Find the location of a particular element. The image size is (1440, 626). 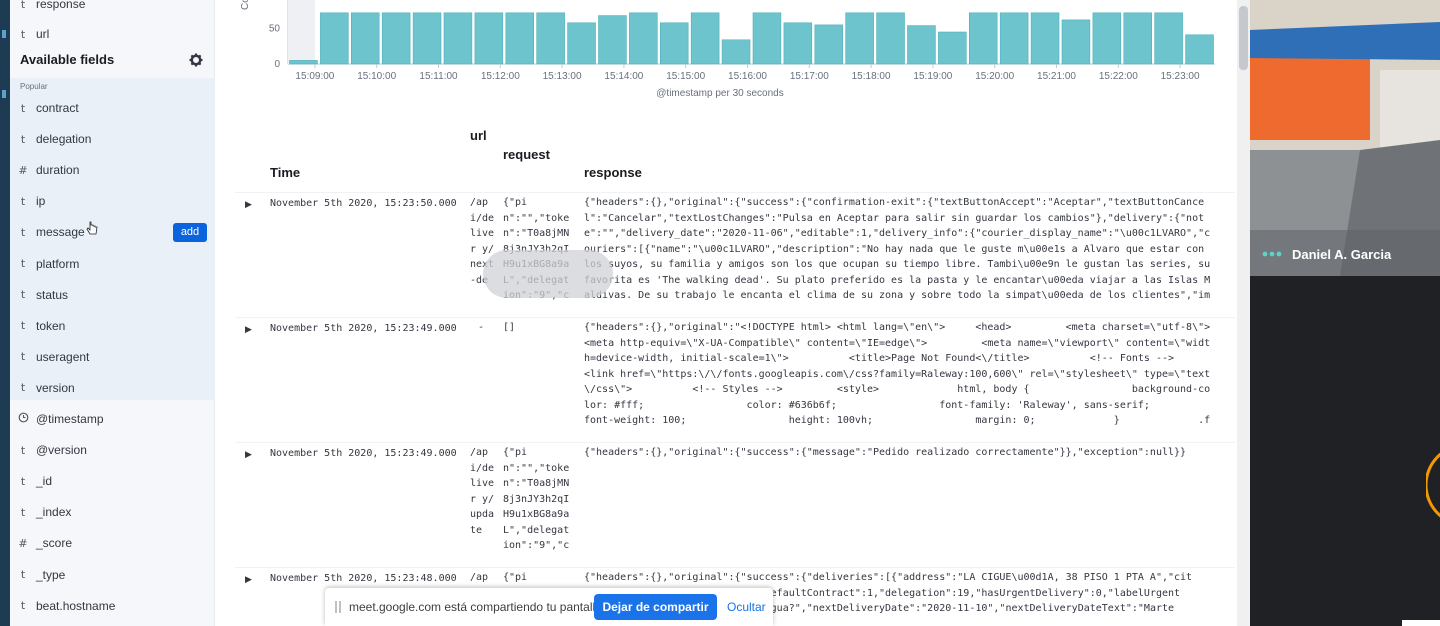

field-item-useragent: t useragent is located at coordinates (112, 357).